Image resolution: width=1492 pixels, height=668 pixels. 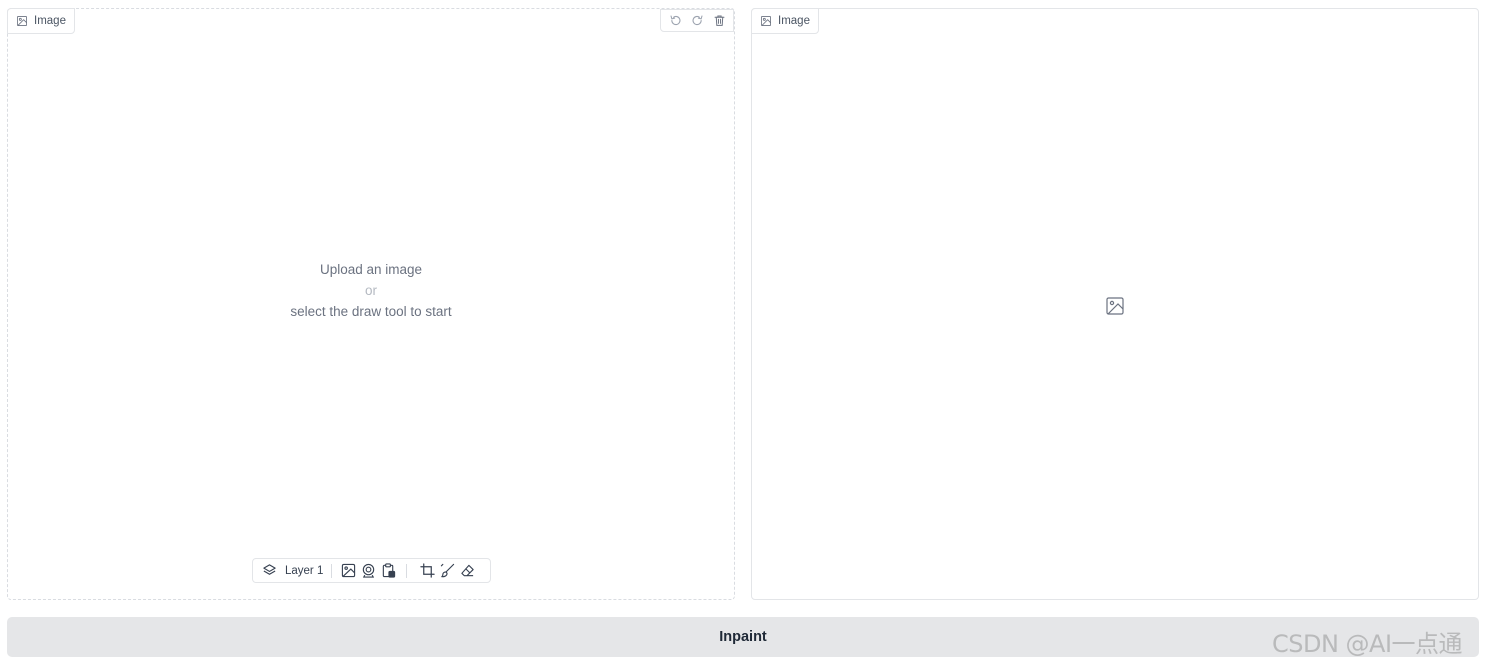 What do you see at coordinates (371, 311) in the screenshot?
I see `upload-prompt-line3: select the draw tool to start` at bounding box center [371, 311].